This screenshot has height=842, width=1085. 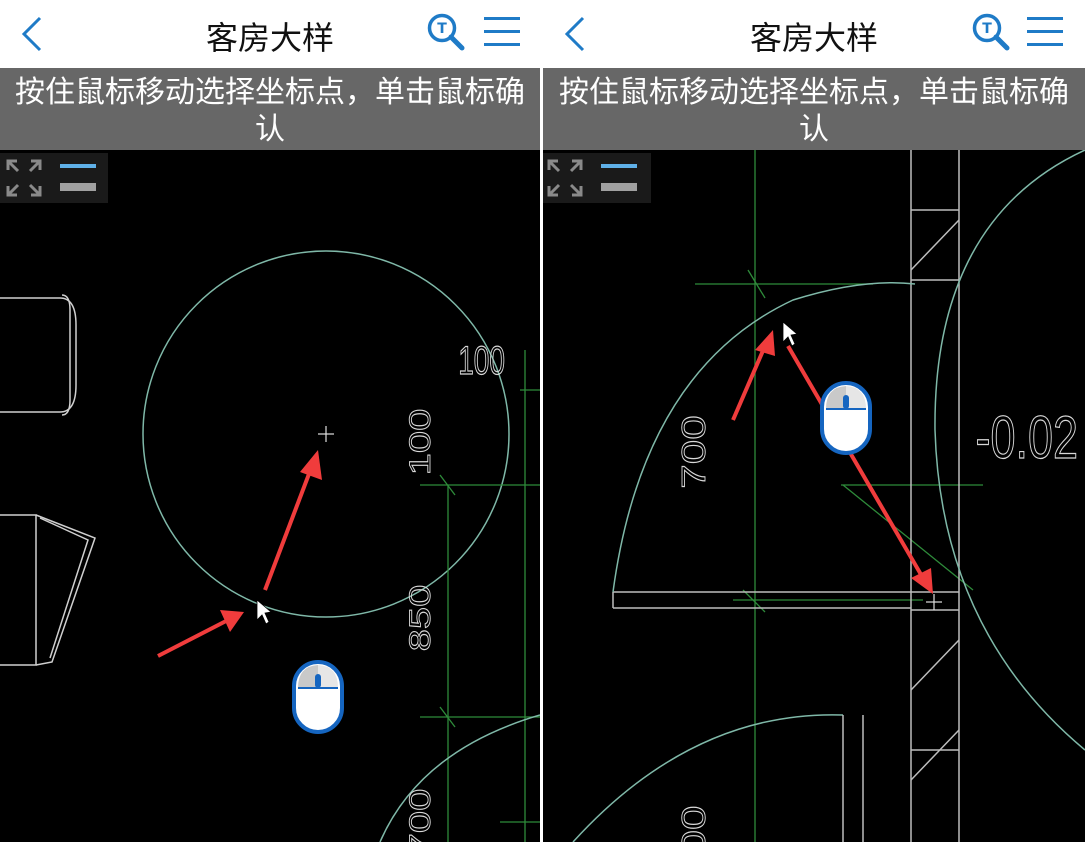 I want to click on dimension-label: -0.02, so click(x=1026, y=438).